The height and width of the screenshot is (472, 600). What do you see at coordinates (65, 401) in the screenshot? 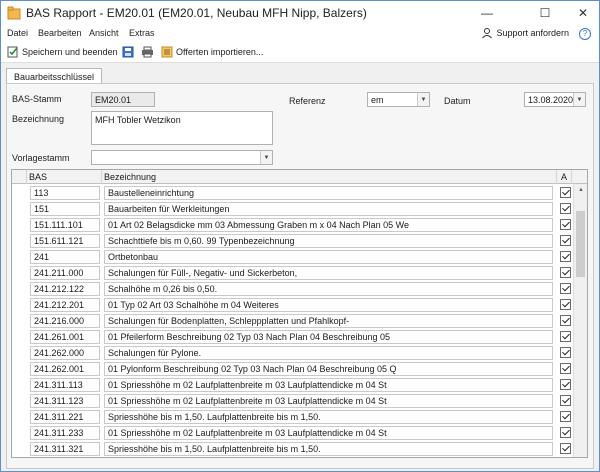
I see `bas-cell: 241.311.123` at bounding box center [65, 401].